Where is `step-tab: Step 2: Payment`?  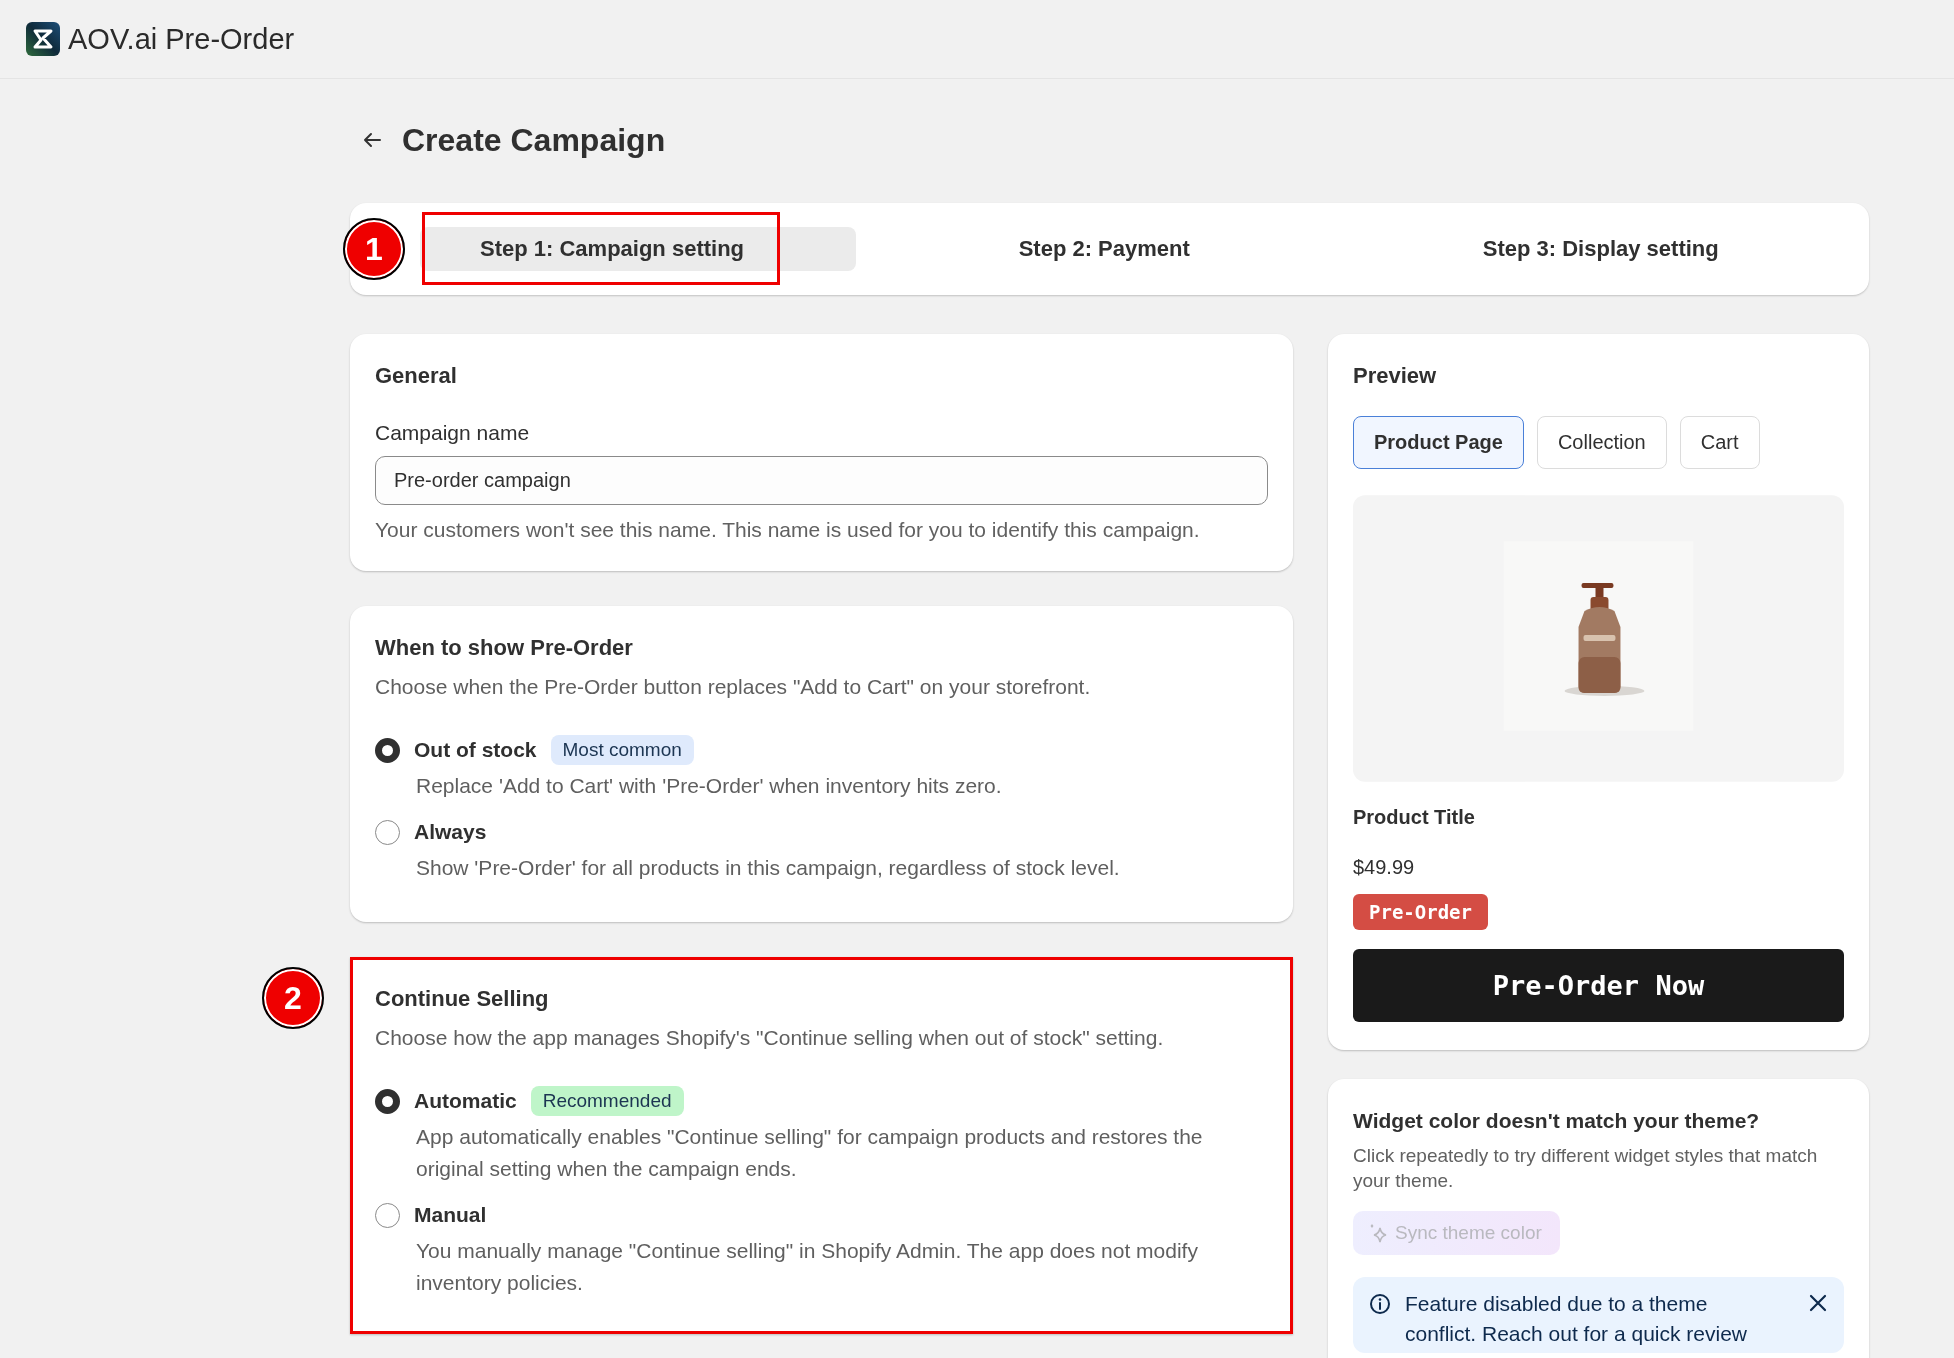 step-tab: Step 2: Payment is located at coordinates (1104, 249).